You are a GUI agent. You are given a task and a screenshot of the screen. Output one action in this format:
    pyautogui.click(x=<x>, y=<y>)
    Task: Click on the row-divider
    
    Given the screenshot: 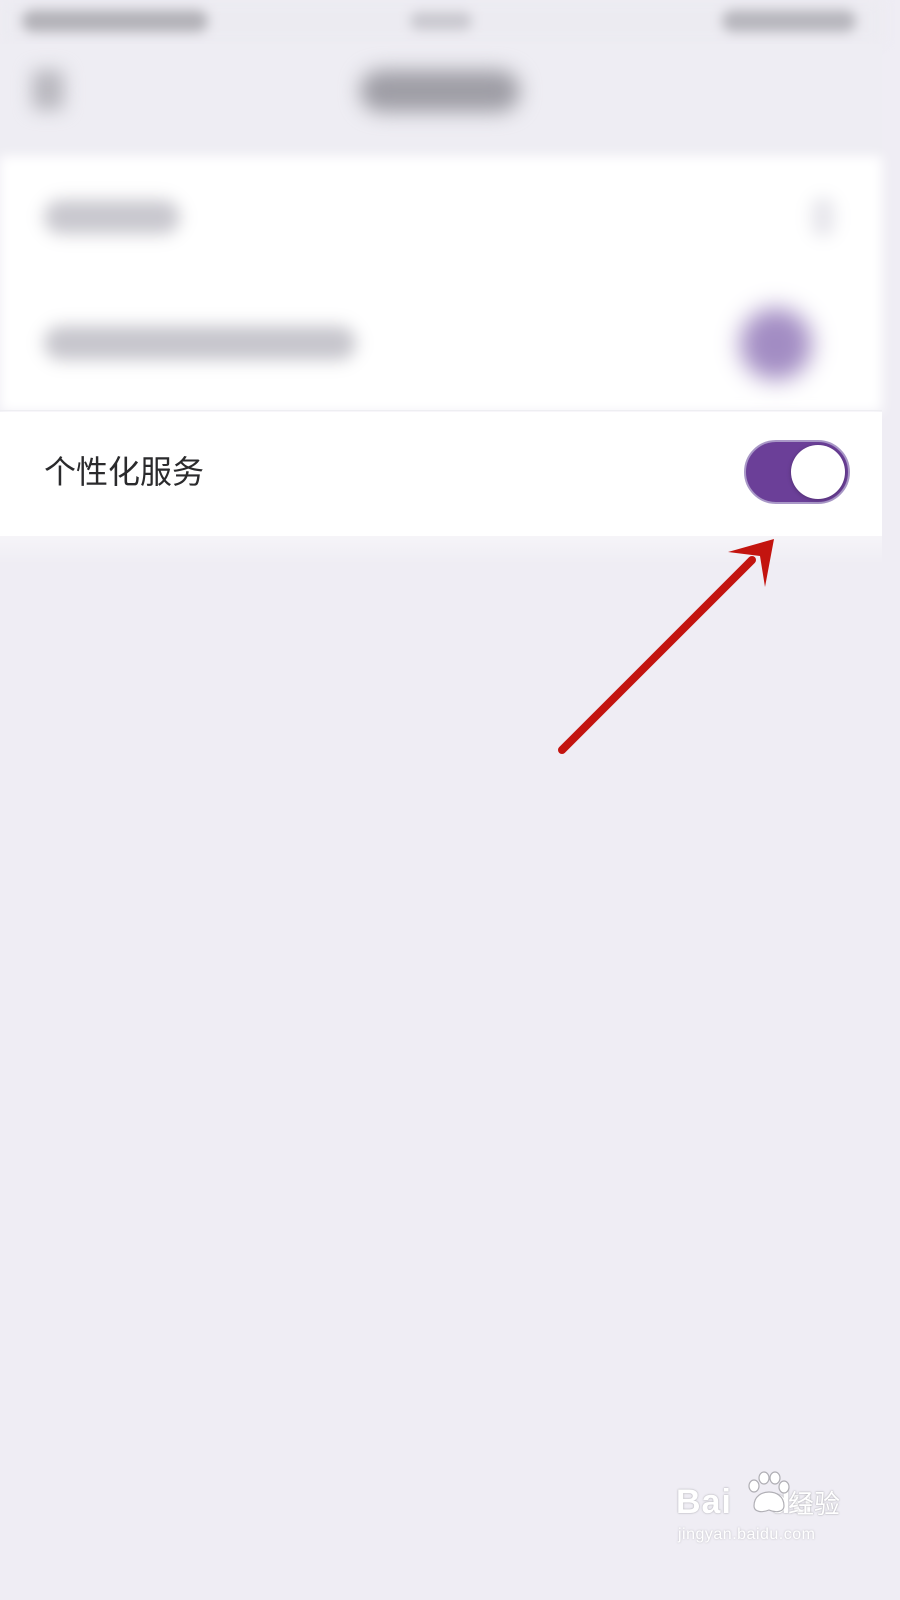 What is the action you would take?
    pyautogui.click(x=441, y=410)
    